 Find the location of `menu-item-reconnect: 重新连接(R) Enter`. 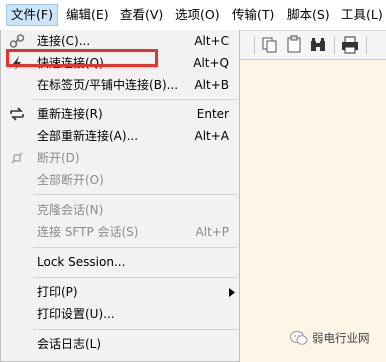

menu-item-reconnect: 重新连接(R) Enter is located at coordinates (120, 114).